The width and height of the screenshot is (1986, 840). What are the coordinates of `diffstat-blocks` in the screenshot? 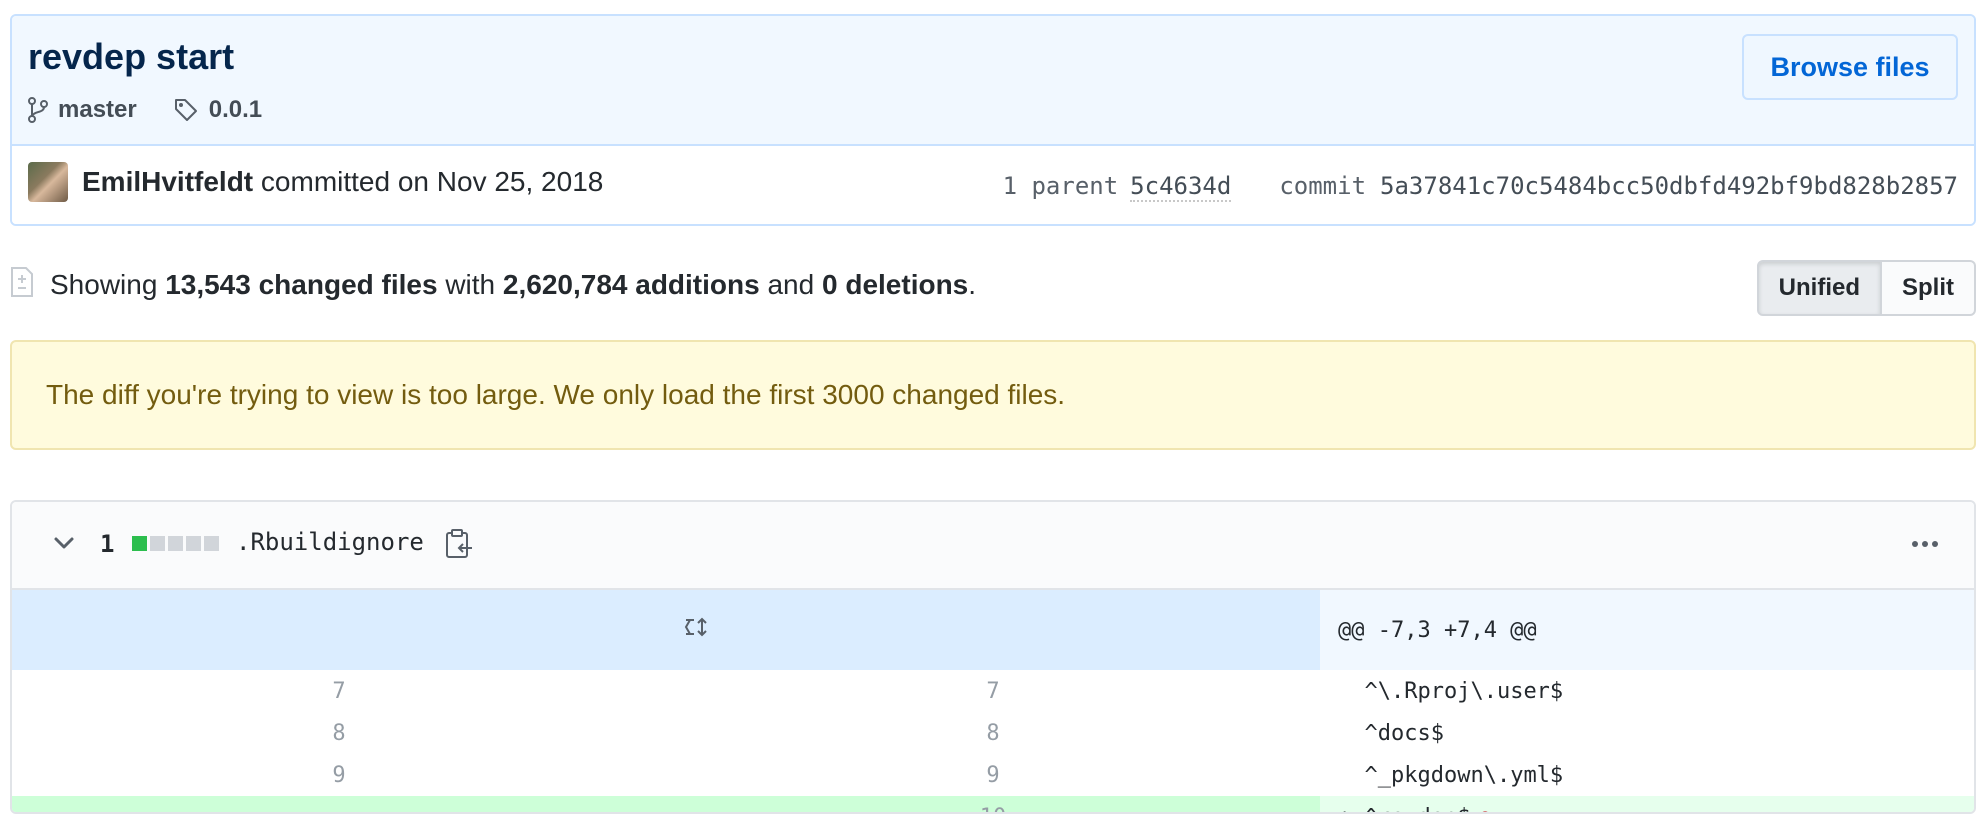 It's located at (177, 543).